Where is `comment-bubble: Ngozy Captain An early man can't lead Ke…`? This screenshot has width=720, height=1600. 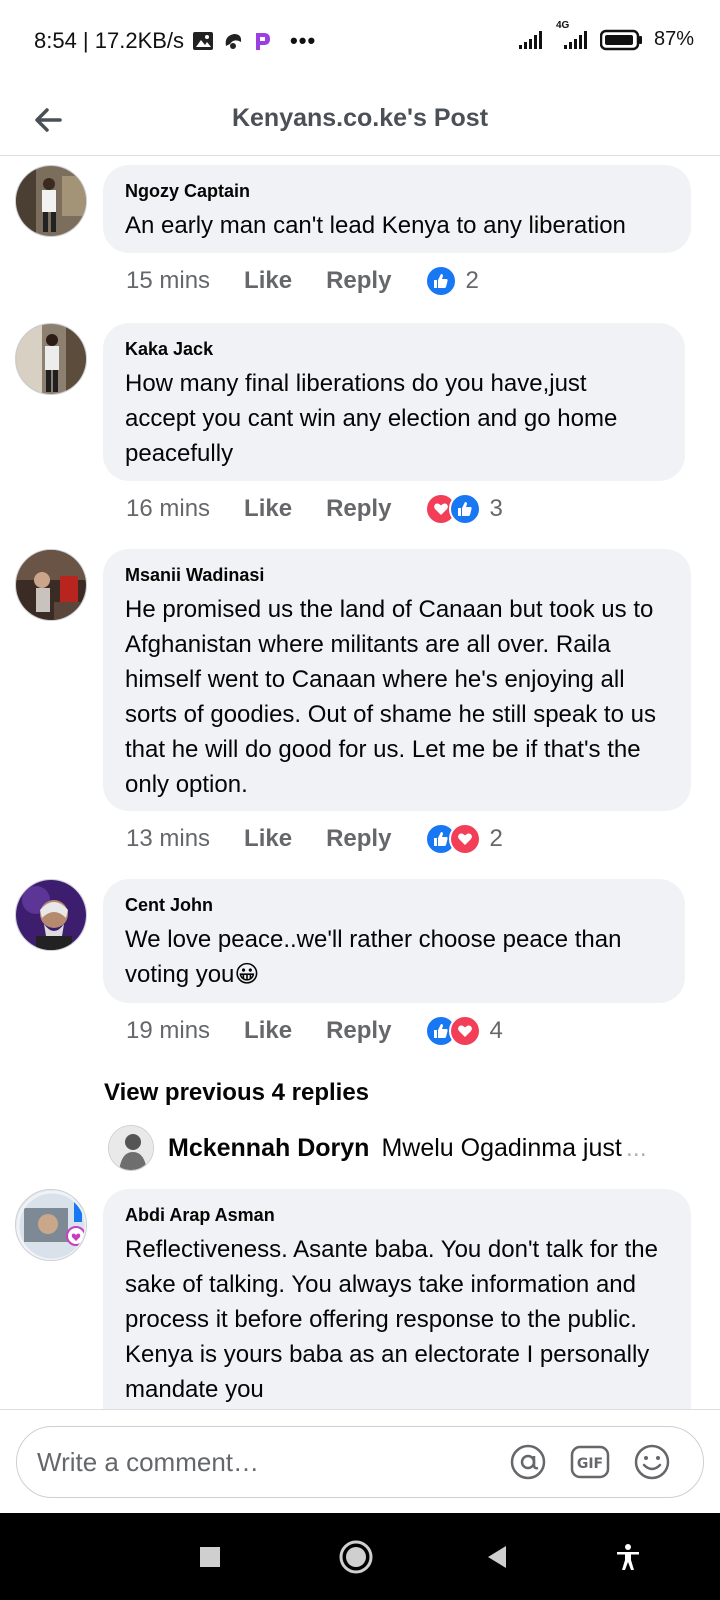 comment-bubble: Ngozy Captain An early man can't lead Ke… is located at coordinates (397, 209).